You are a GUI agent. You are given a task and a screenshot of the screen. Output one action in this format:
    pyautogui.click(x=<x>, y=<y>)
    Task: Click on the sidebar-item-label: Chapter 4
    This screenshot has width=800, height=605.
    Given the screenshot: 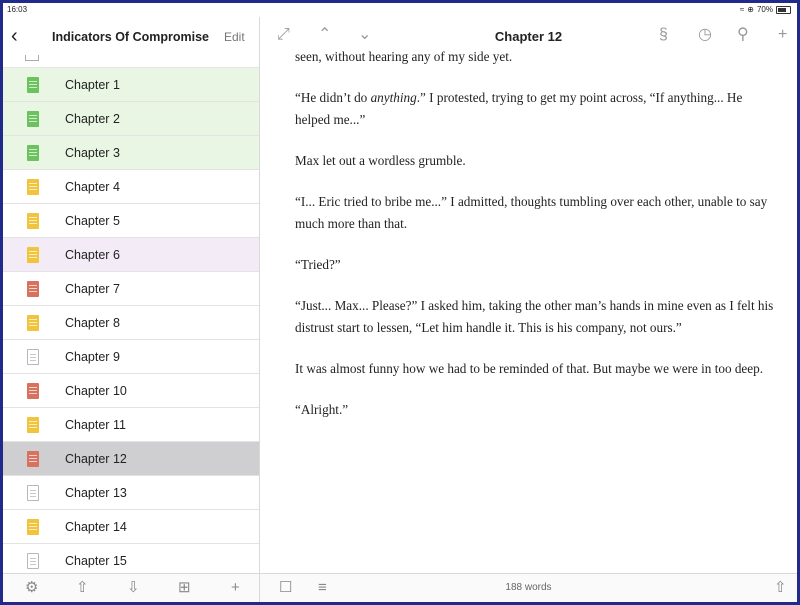 What is the action you would take?
    pyautogui.click(x=92, y=186)
    